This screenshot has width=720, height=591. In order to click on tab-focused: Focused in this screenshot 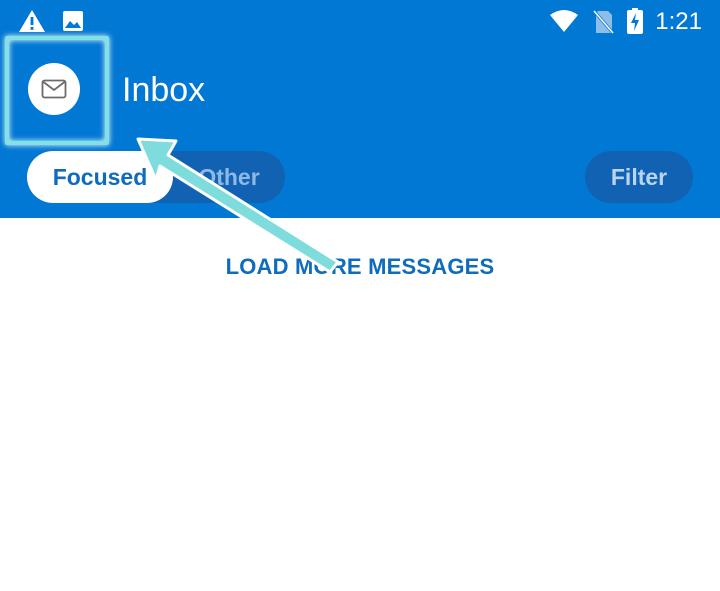, I will do `click(100, 177)`.